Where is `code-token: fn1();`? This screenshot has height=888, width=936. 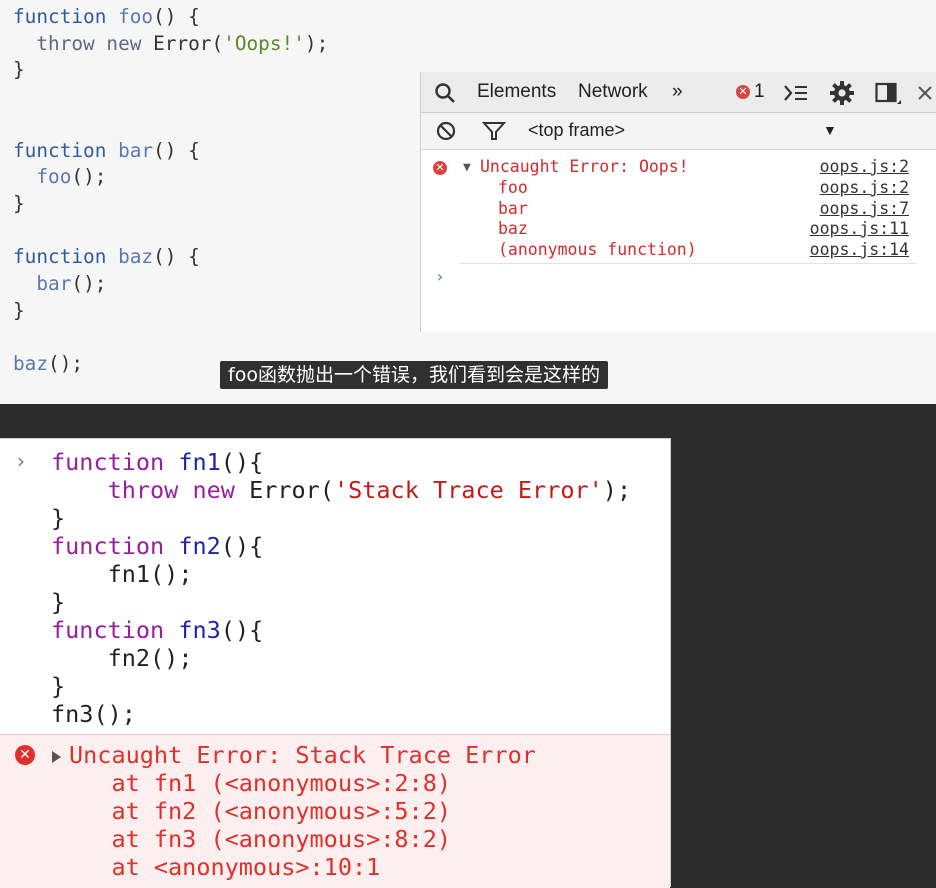 code-token: fn1(); is located at coordinates (122, 574).